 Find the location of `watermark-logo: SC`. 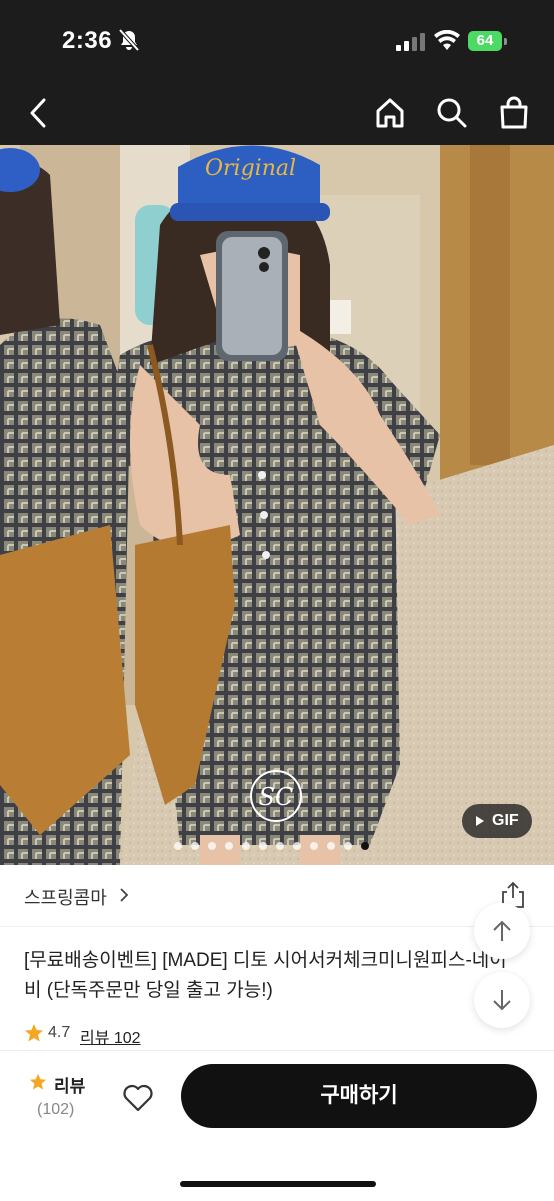

watermark-logo: SC is located at coordinates (276, 796).